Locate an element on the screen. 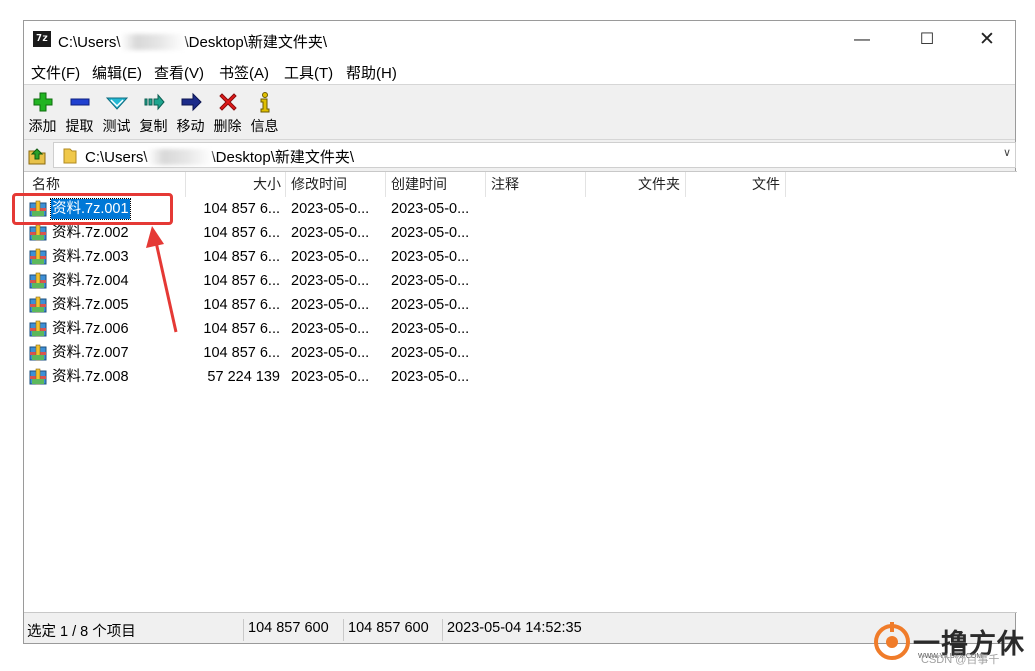 This screenshot has height=671, width=1035. delete-x-icon is located at coordinates (227, 102).